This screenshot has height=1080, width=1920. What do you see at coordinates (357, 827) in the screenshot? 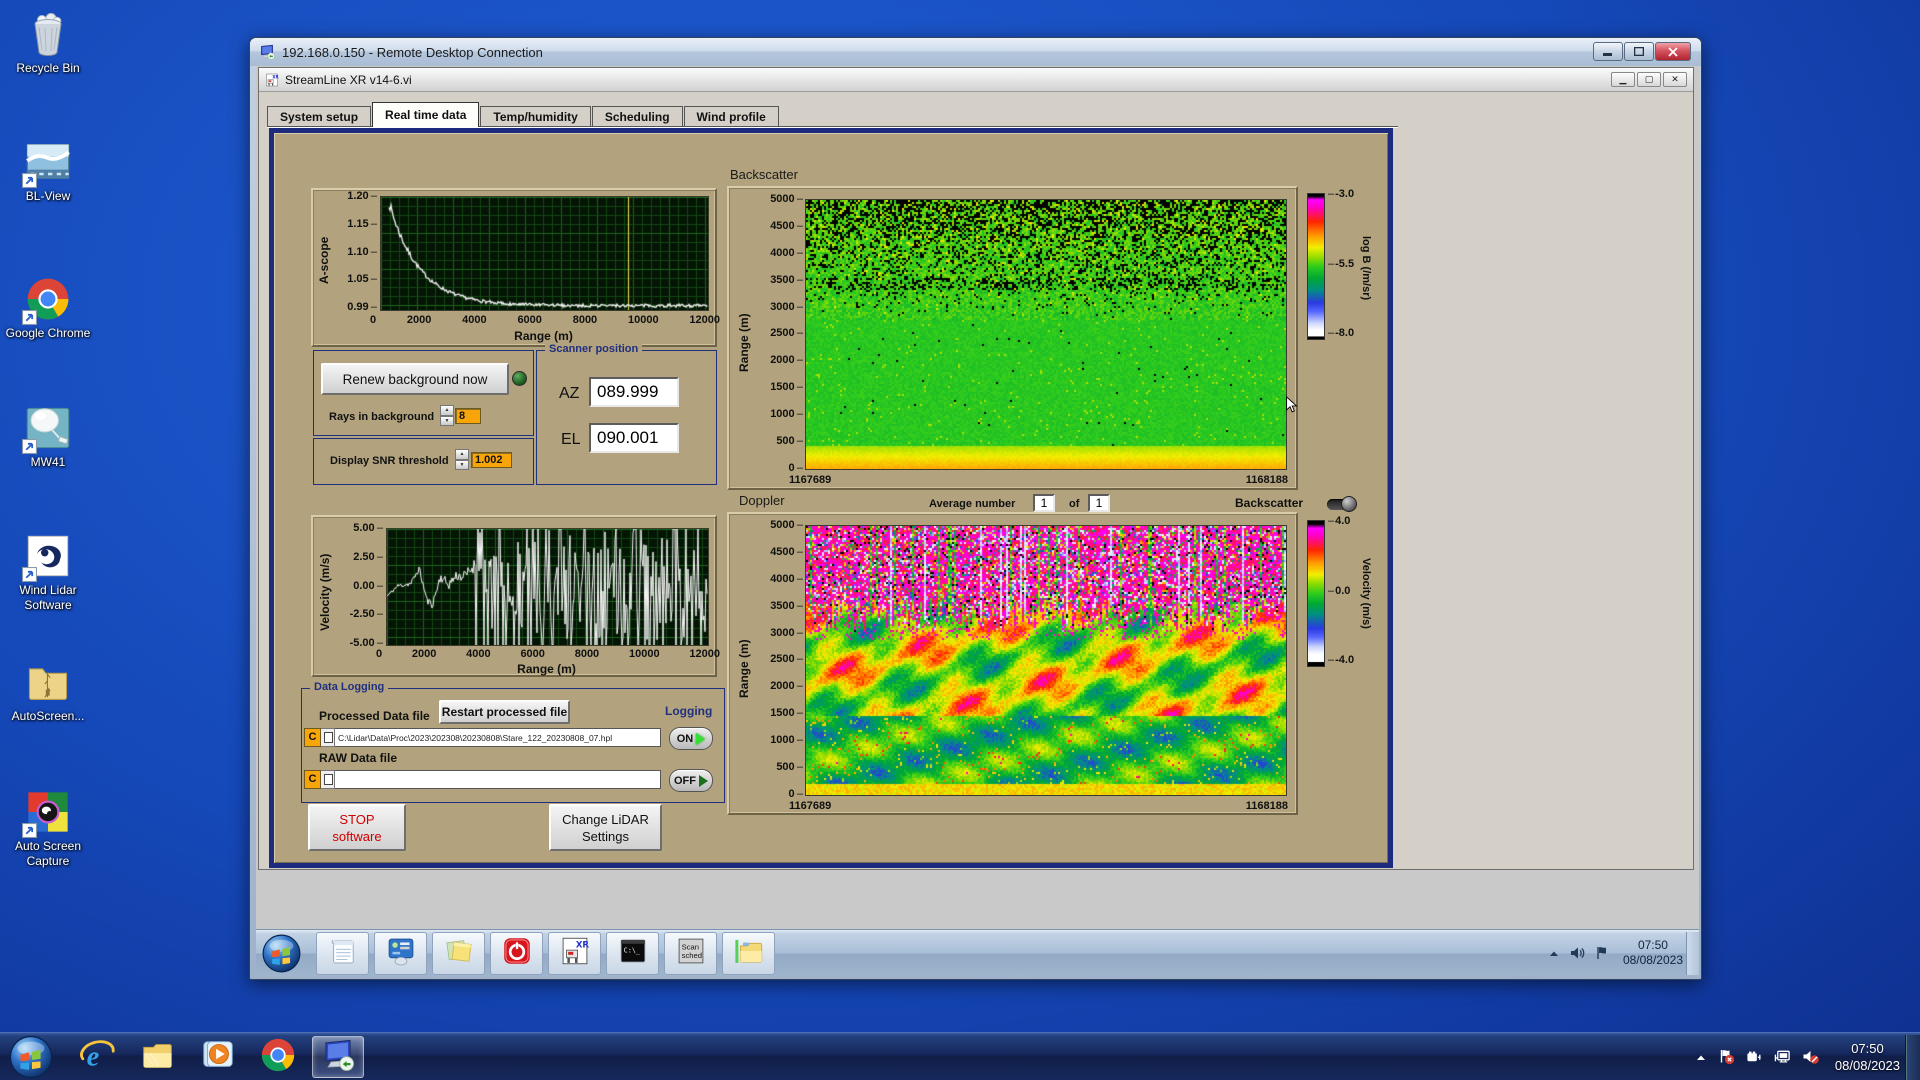
I see `stop-software-button: STOP software` at bounding box center [357, 827].